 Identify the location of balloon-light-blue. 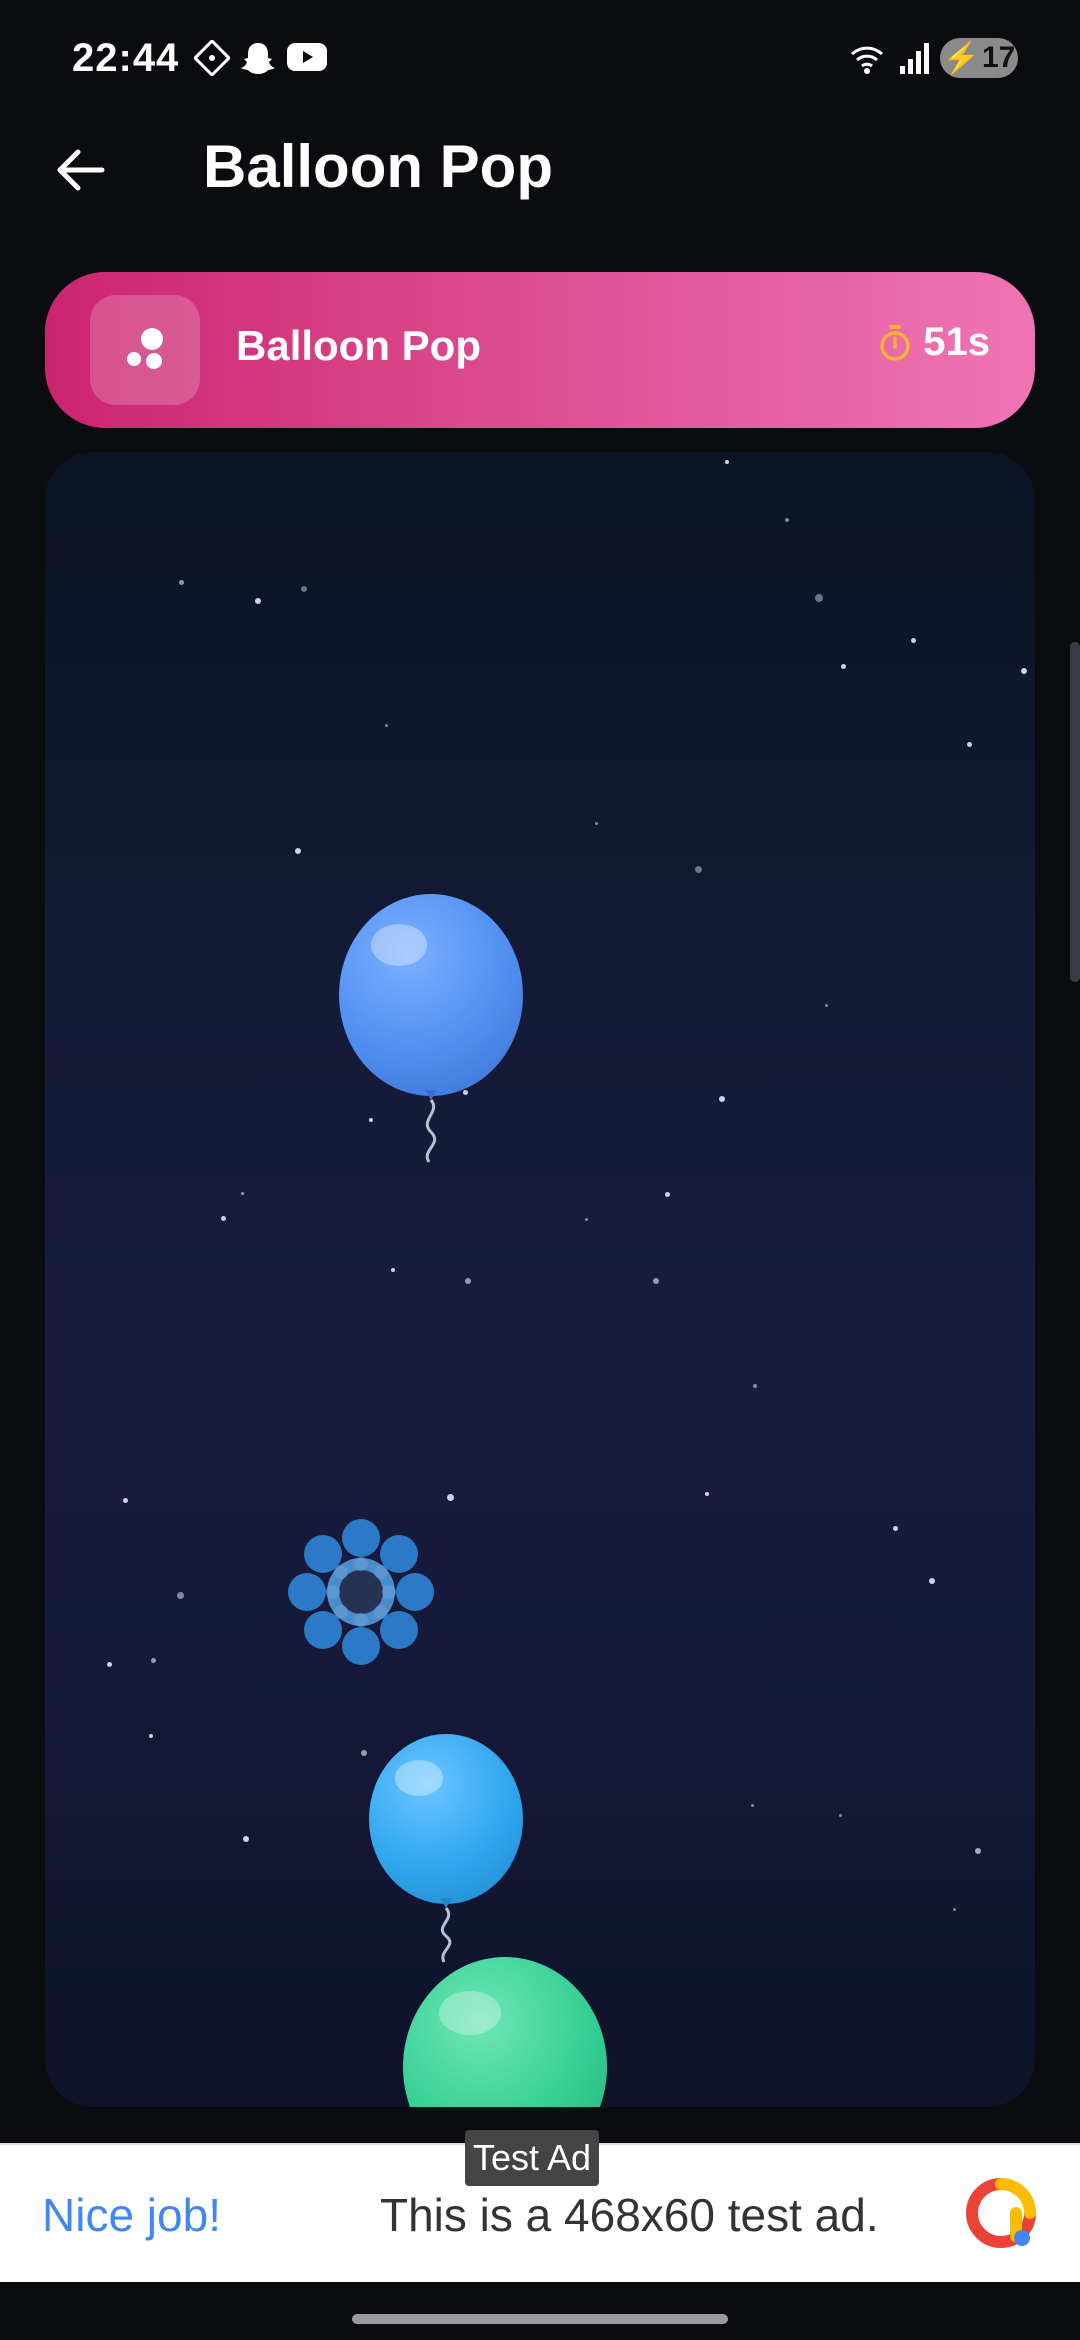
(446, 1854).